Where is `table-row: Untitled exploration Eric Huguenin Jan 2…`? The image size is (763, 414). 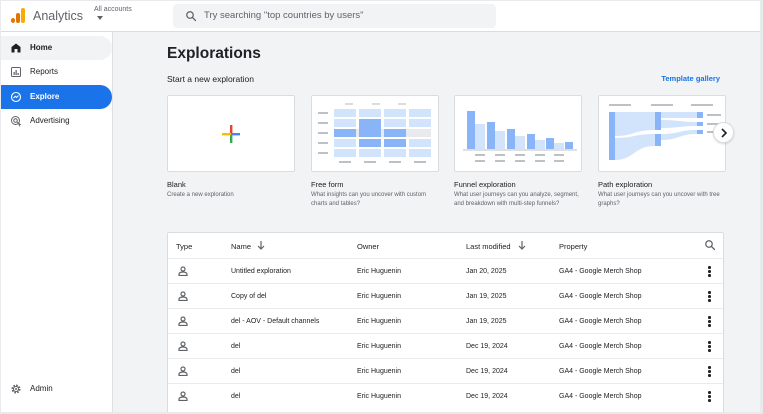
table-row: Untitled exploration Eric Huguenin Jan 2… is located at coordinates (445, 270).